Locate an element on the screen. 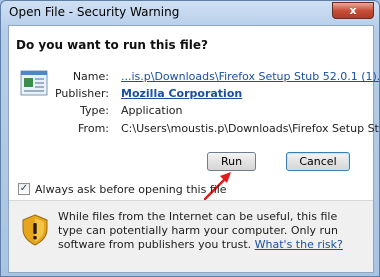  checkmark-icon: ✓ is located at coordinates (24, 188).